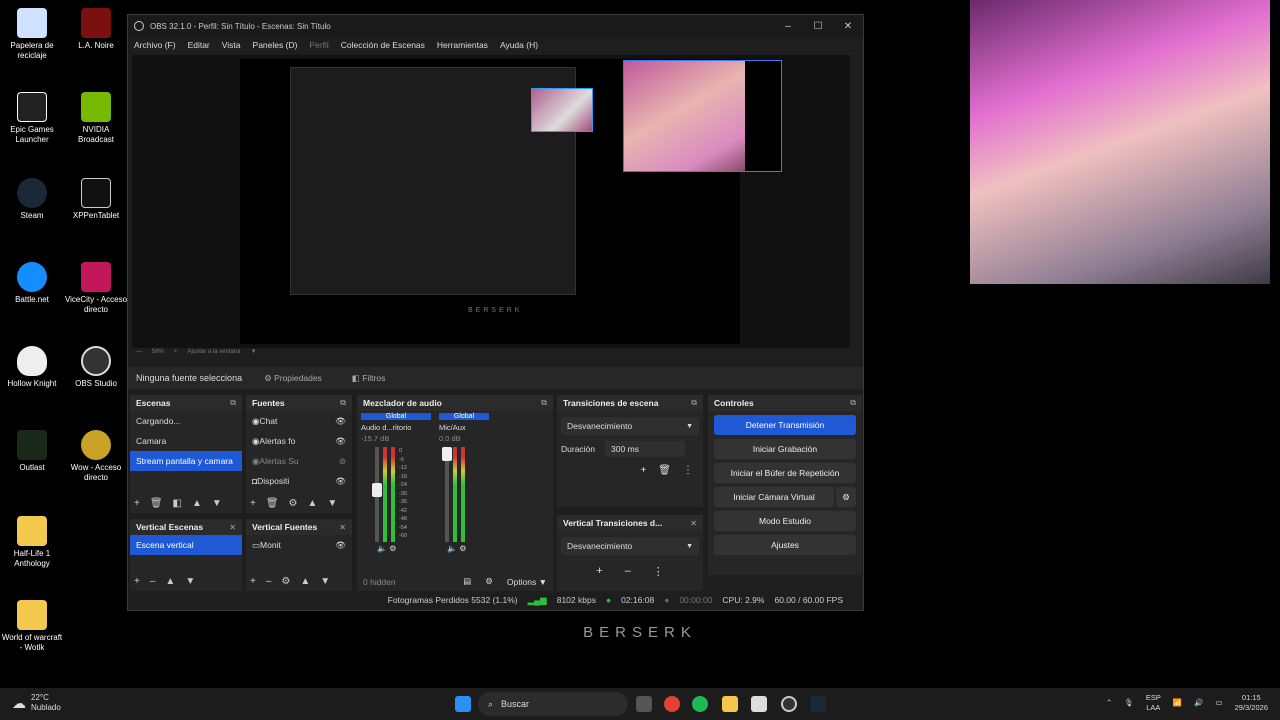 The height and width of the screenshot is (720, 1280). I want to click on wow-wotlk-folder-icon: World of warcraft - Wotlk, so click(32, 626).